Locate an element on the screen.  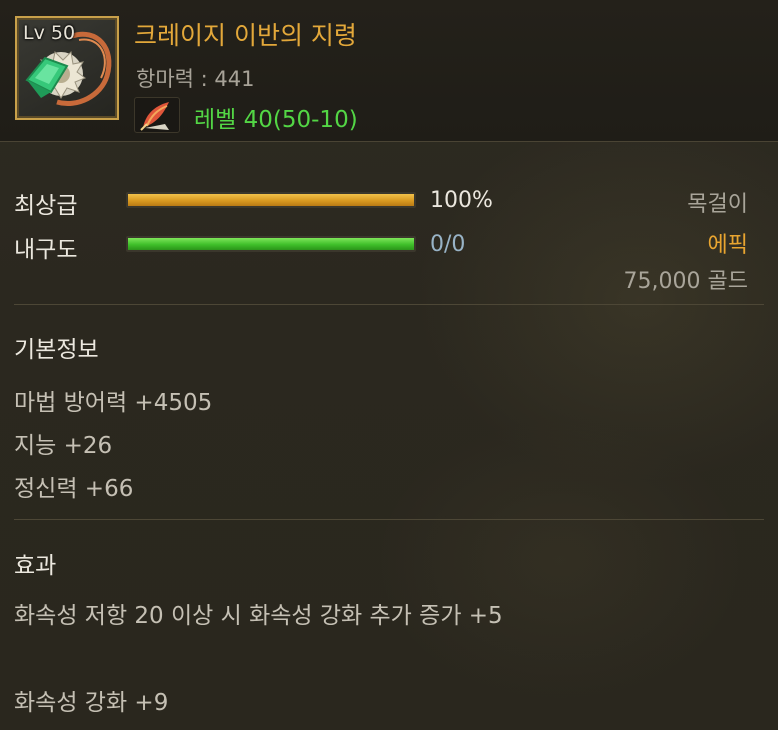
effects-title: 효과 is located at coordinates (35, 566).